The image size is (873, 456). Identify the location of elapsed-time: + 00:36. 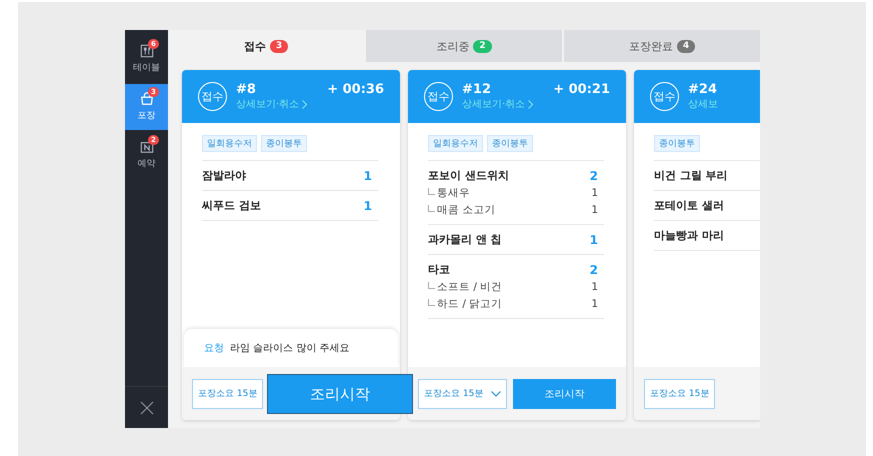
(355, 89).